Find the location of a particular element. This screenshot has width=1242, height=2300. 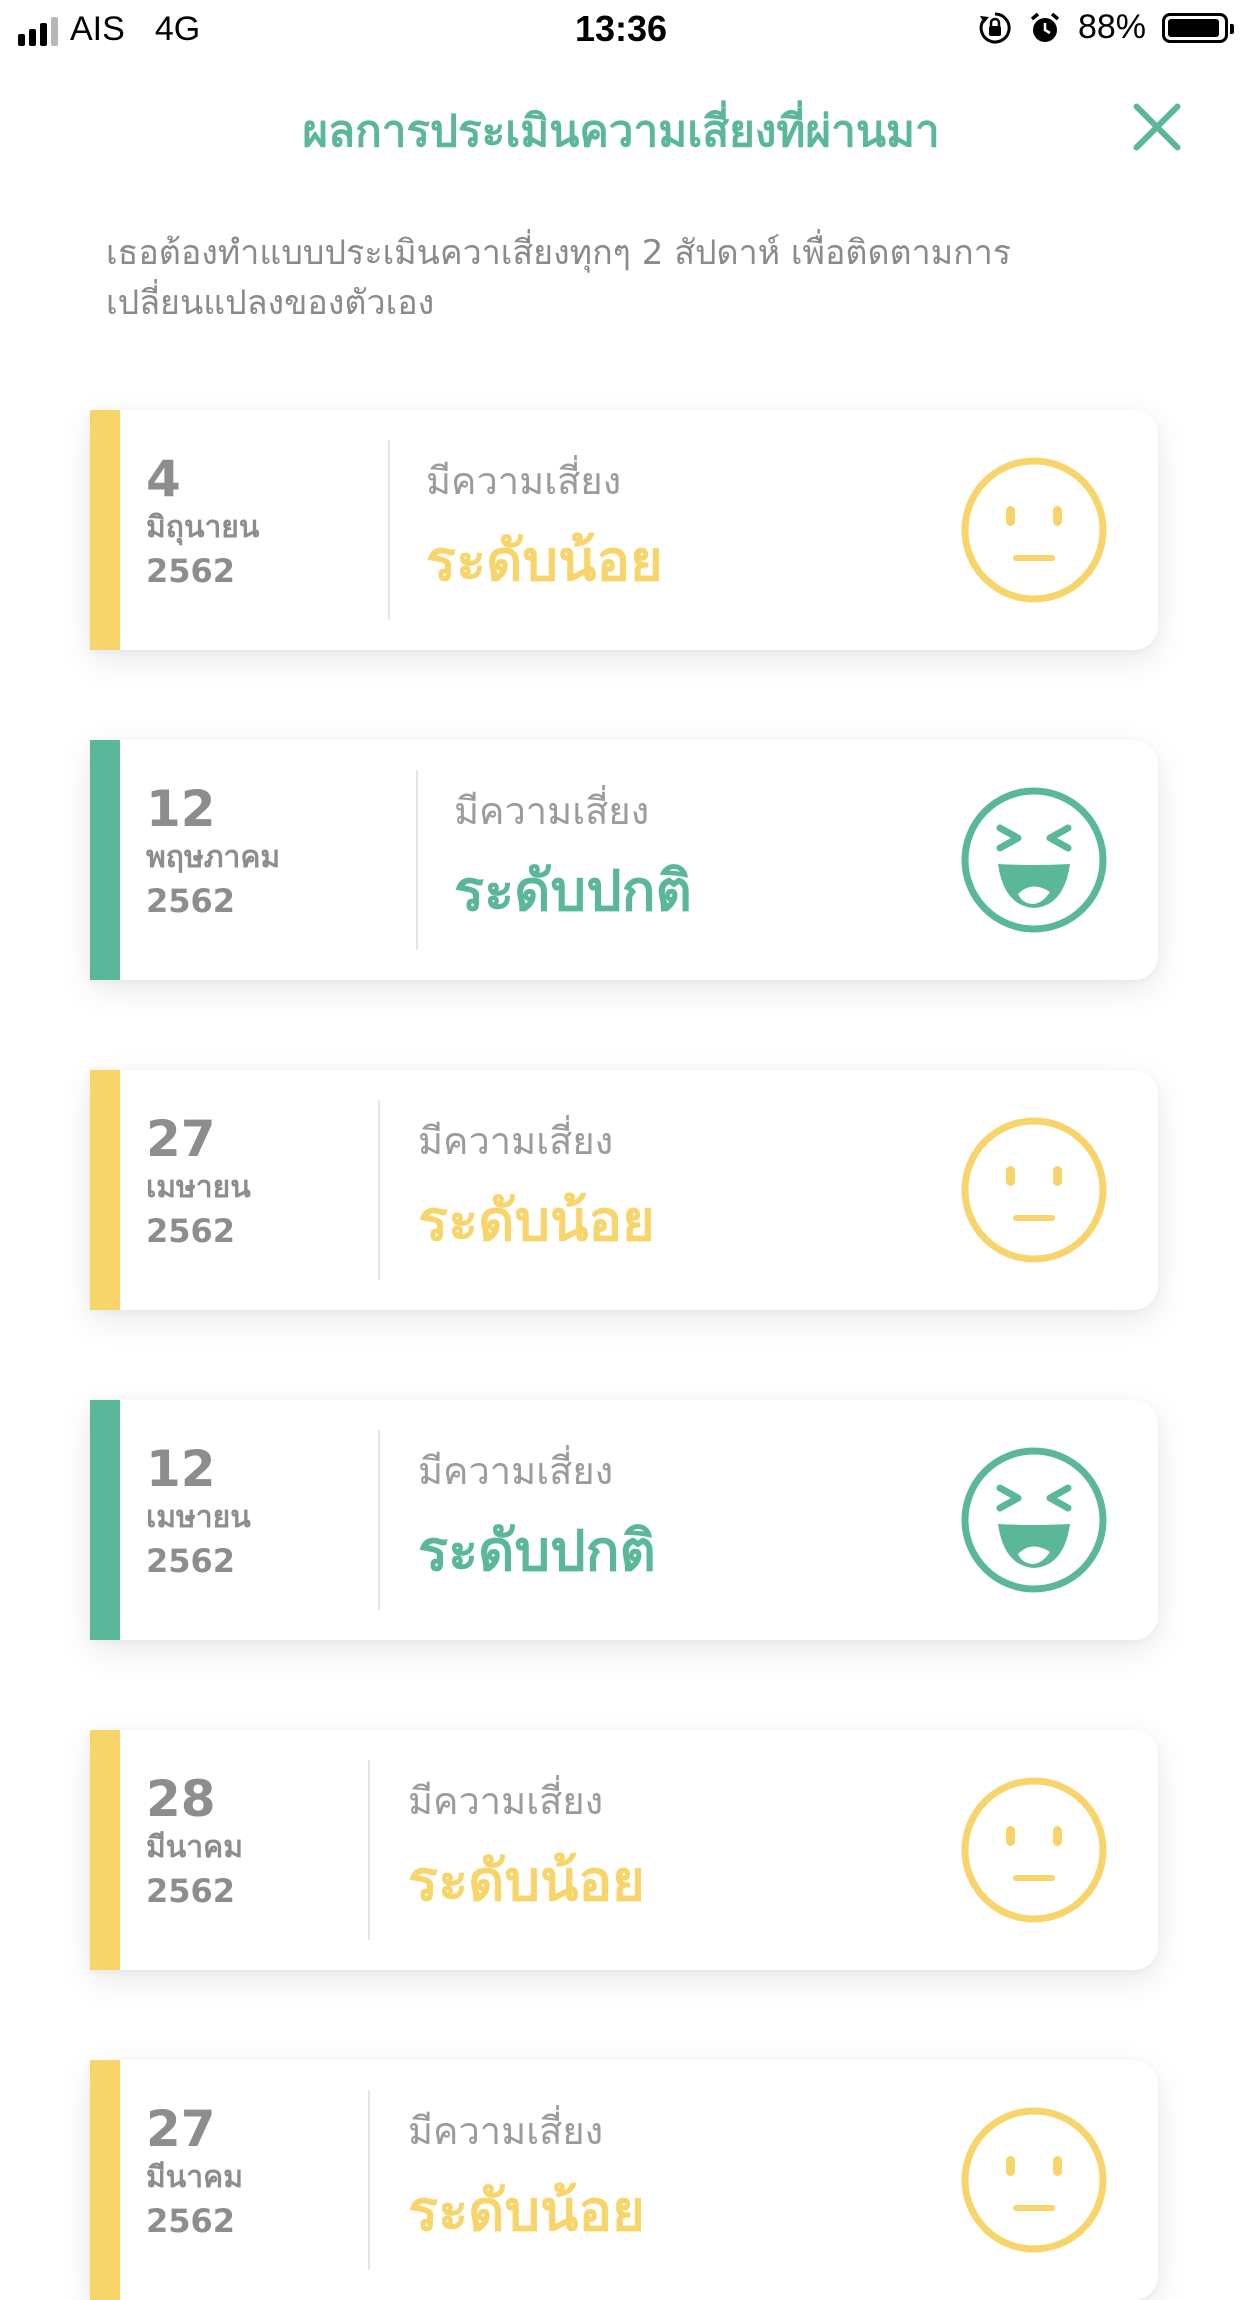

assessment-date: 27 มีนาคม 2562 is located at coordinates (194, 2172).